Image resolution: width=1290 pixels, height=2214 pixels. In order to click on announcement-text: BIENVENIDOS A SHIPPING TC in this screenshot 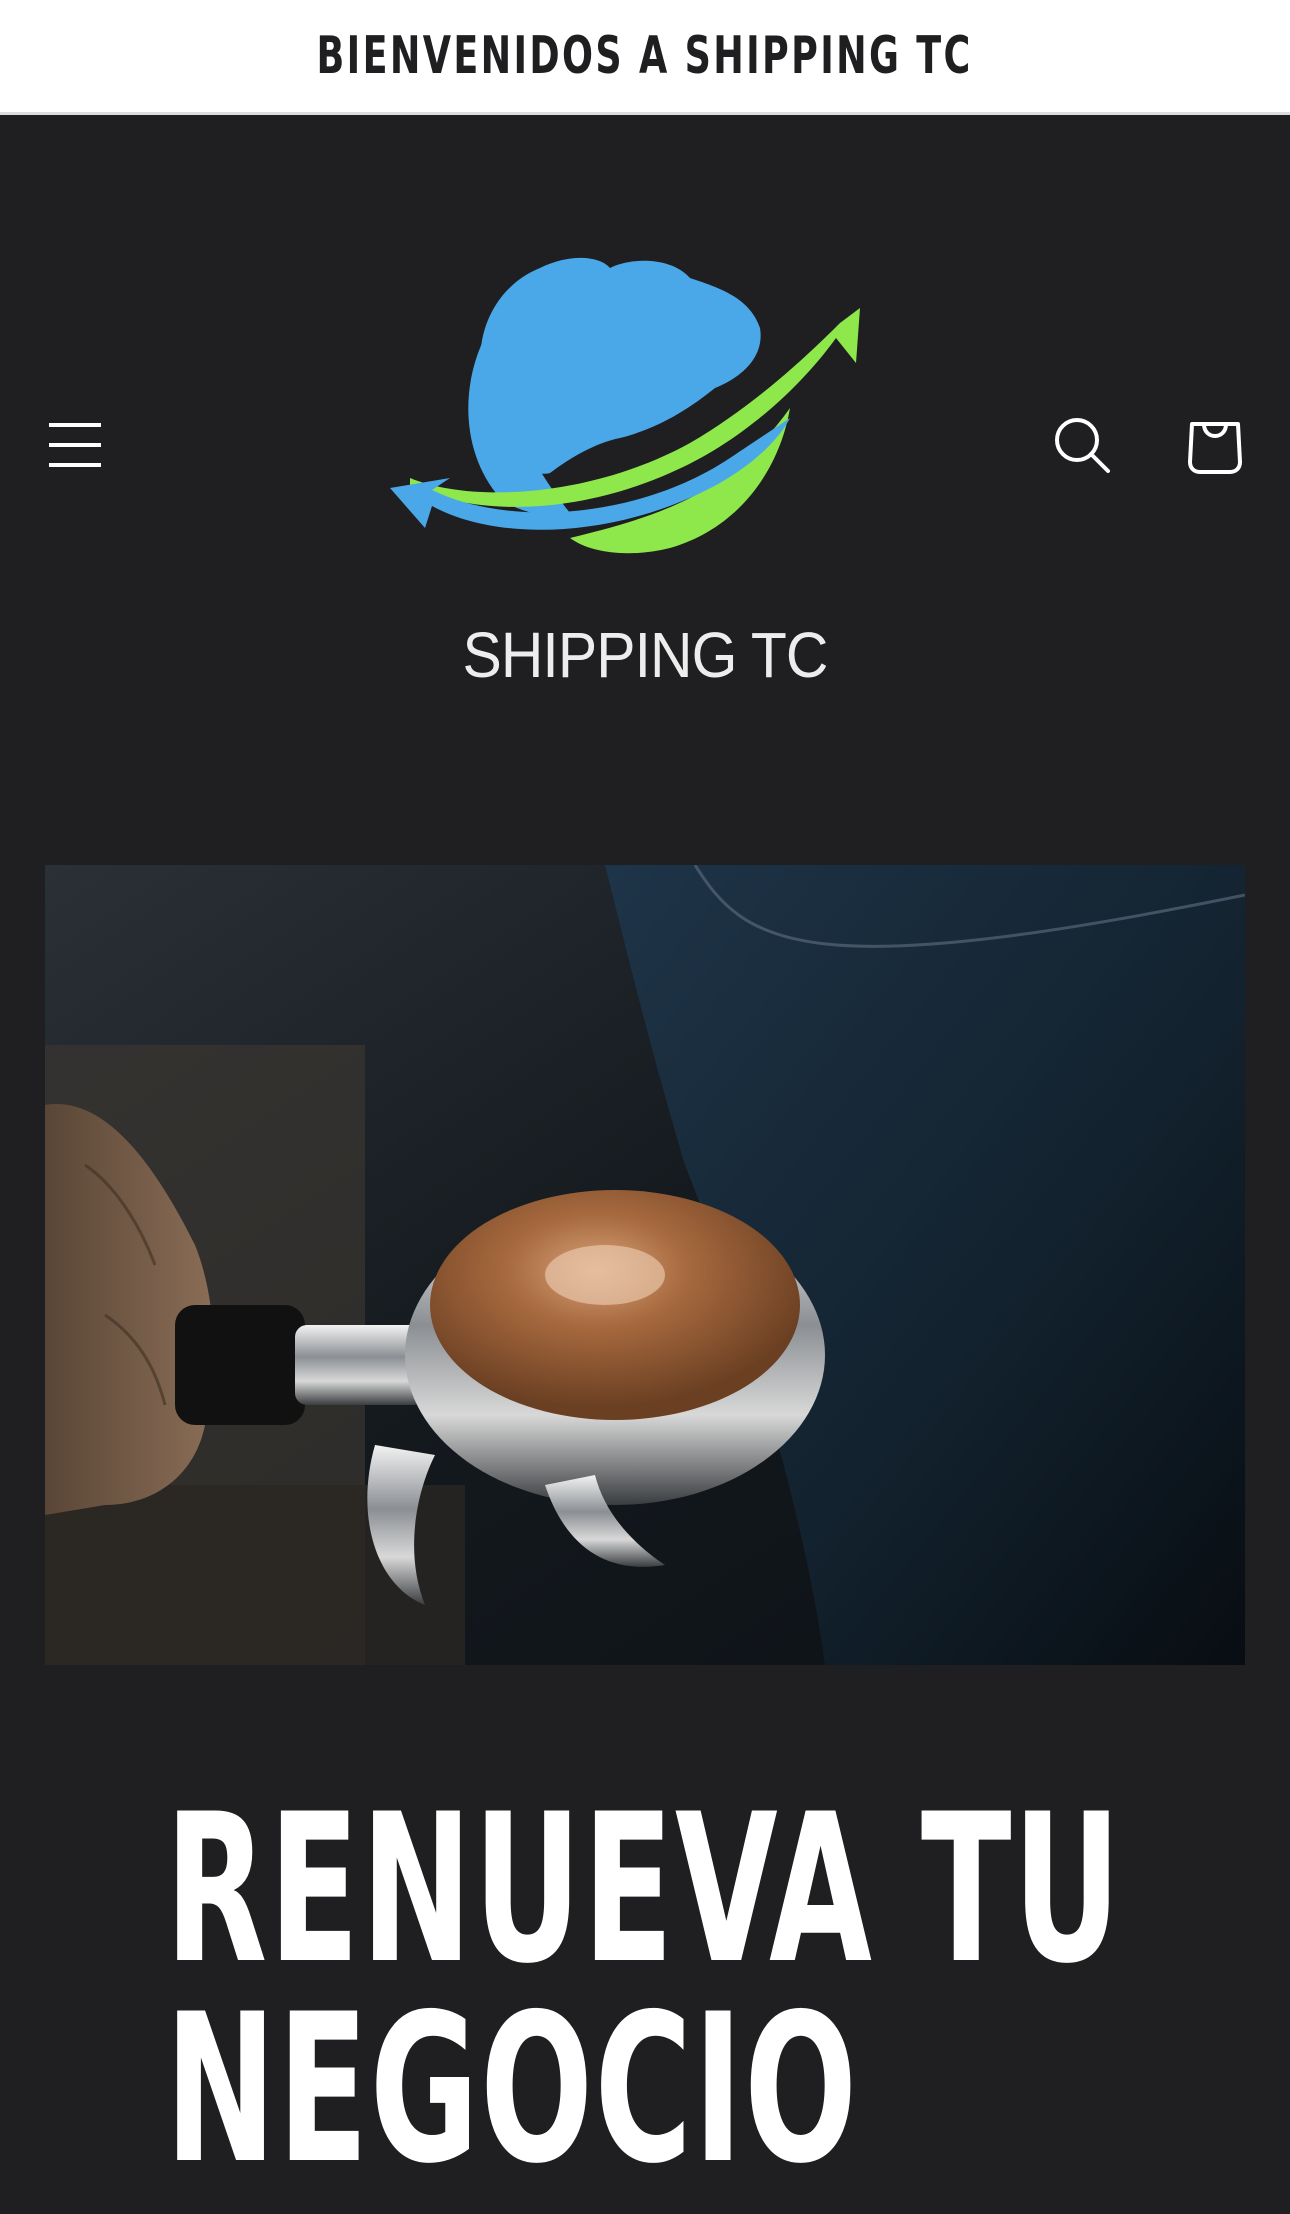, I will do `click(645, 56)`.